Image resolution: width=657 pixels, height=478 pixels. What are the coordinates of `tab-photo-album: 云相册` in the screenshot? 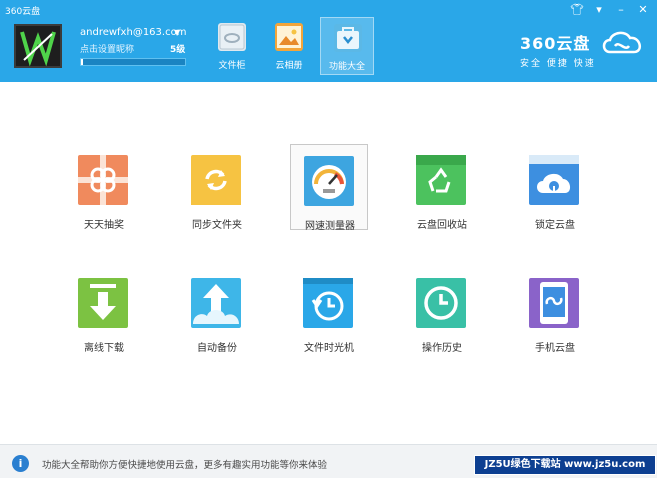 It's located at (289, 46).